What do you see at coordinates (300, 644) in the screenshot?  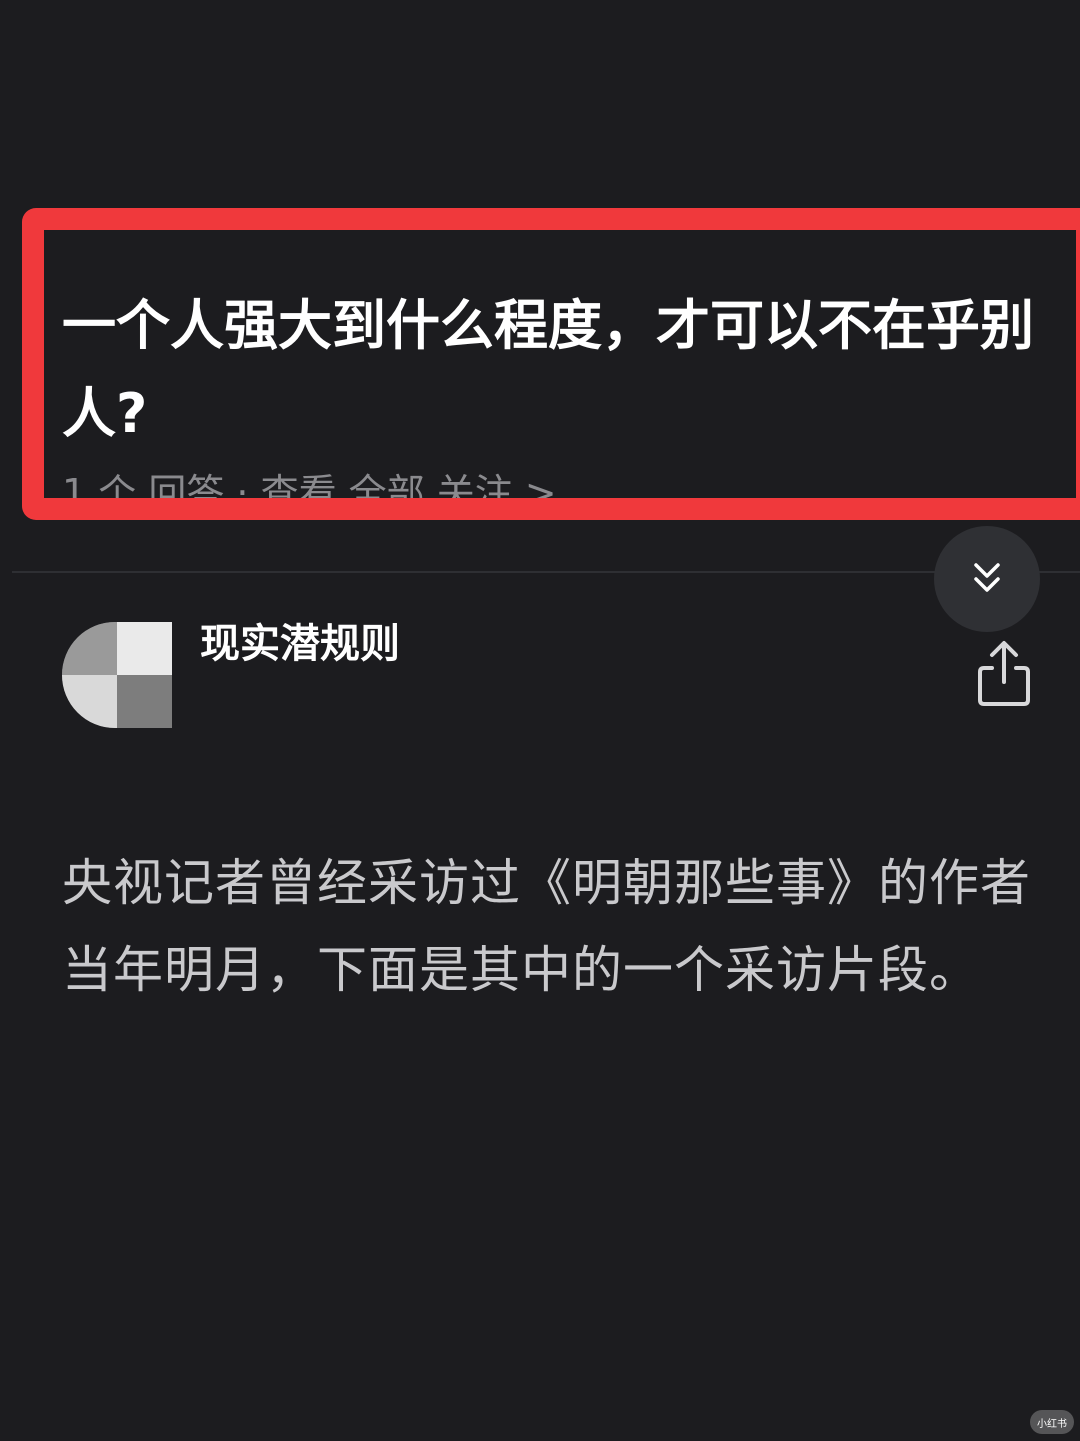 I see `author-name: 现实潜规则` at bounding box center [300, 644].